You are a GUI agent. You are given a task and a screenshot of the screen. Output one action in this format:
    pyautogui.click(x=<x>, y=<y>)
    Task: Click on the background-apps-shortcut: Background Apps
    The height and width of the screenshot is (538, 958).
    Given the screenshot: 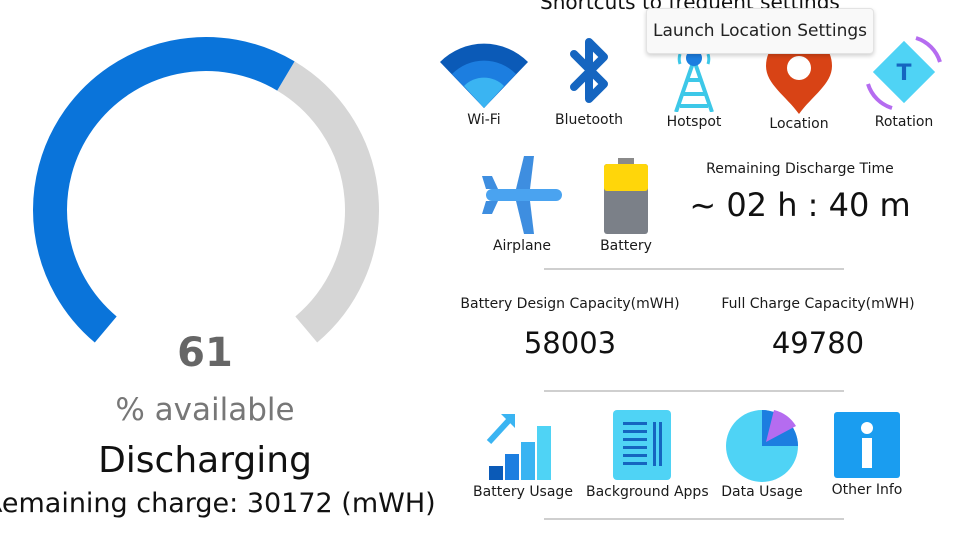 What is the action you would take?
    pyautogui.click(x=647, y=454)
    